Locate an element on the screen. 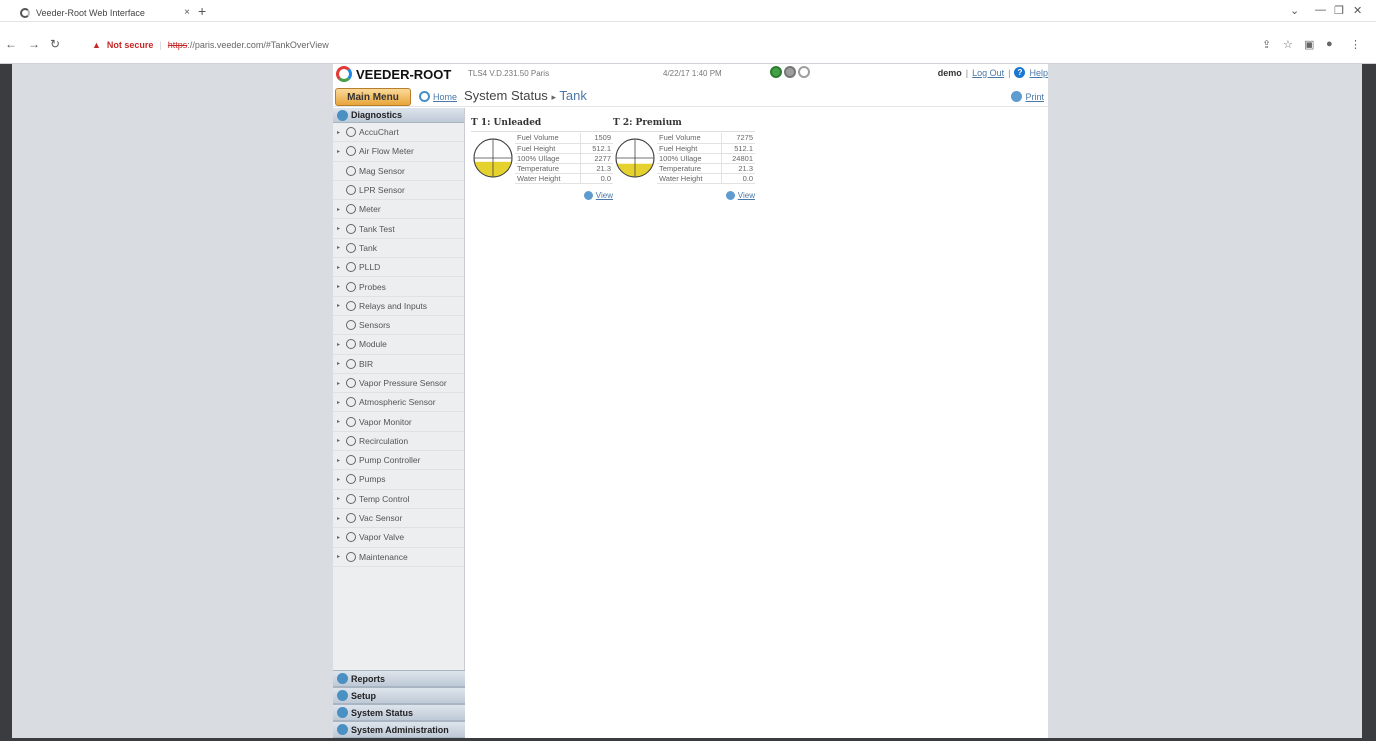  close-window-icon: ✕ is located at coordinates (1357, 10).